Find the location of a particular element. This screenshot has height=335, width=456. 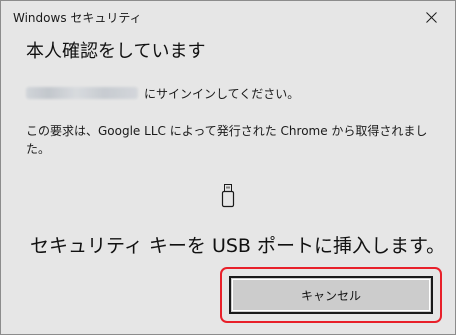

window-title: Windows セキュリティ is located at coordinates (77, 18).